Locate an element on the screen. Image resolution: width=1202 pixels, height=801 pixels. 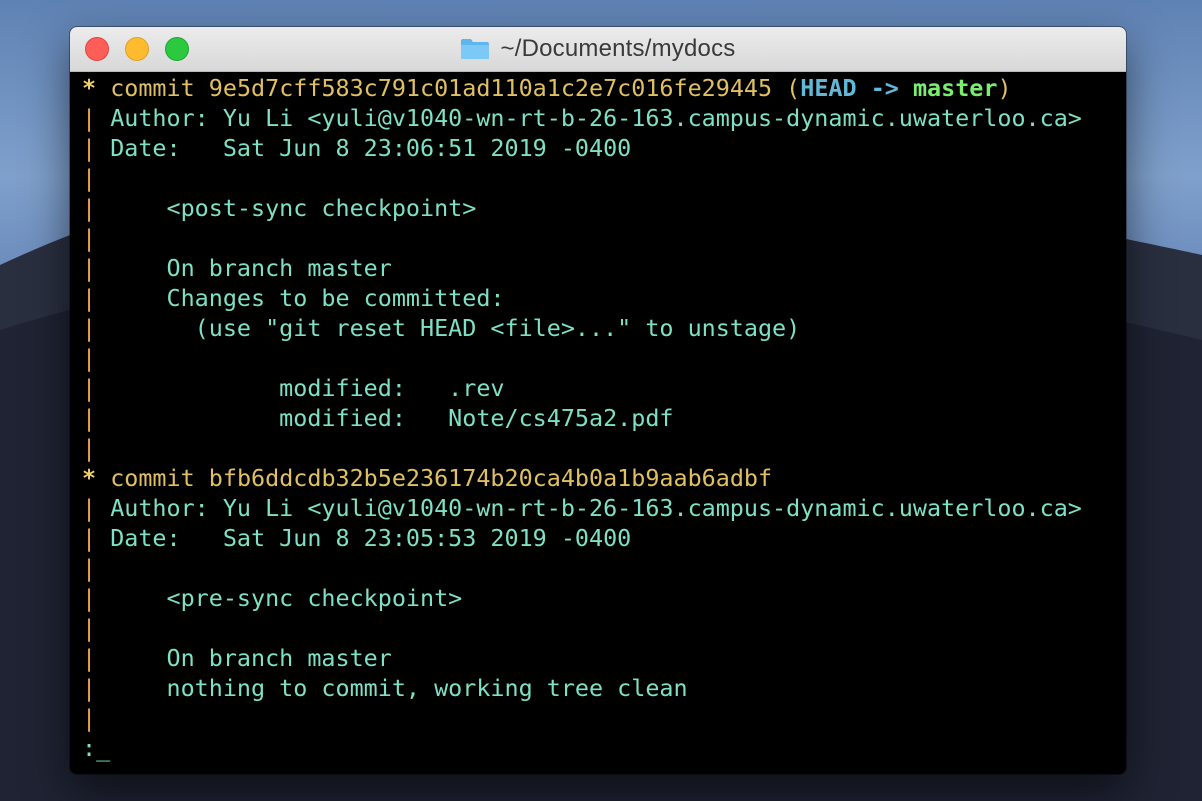
text-cursor: _ is located at coordinates (103, 748).